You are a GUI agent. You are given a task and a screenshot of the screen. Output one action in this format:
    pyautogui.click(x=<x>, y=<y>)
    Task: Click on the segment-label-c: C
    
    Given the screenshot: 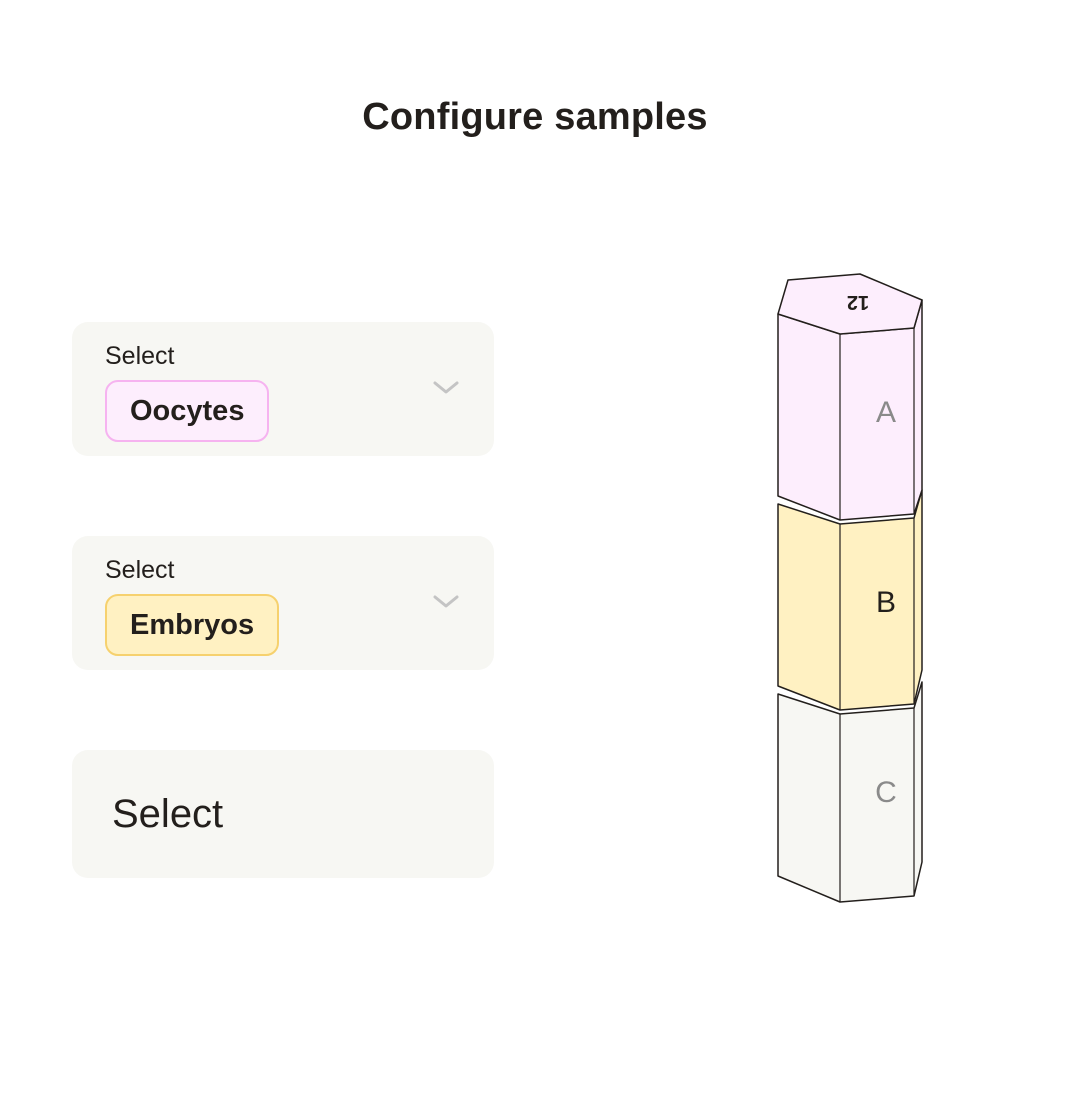 What is the action you would take?
    pyautogui.click(x=886, y=792)
    